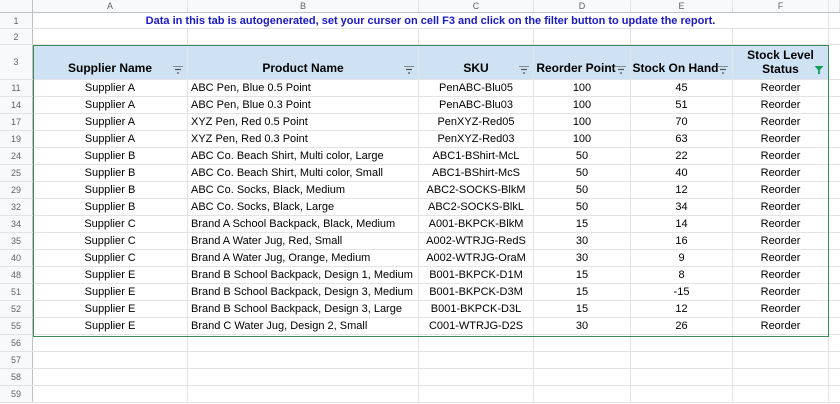  What do you see at coordinates (476, 292) in the screenshot?
I see `sku-cell: B001-BKPCK-D3M` at bounding box center [476, 292].